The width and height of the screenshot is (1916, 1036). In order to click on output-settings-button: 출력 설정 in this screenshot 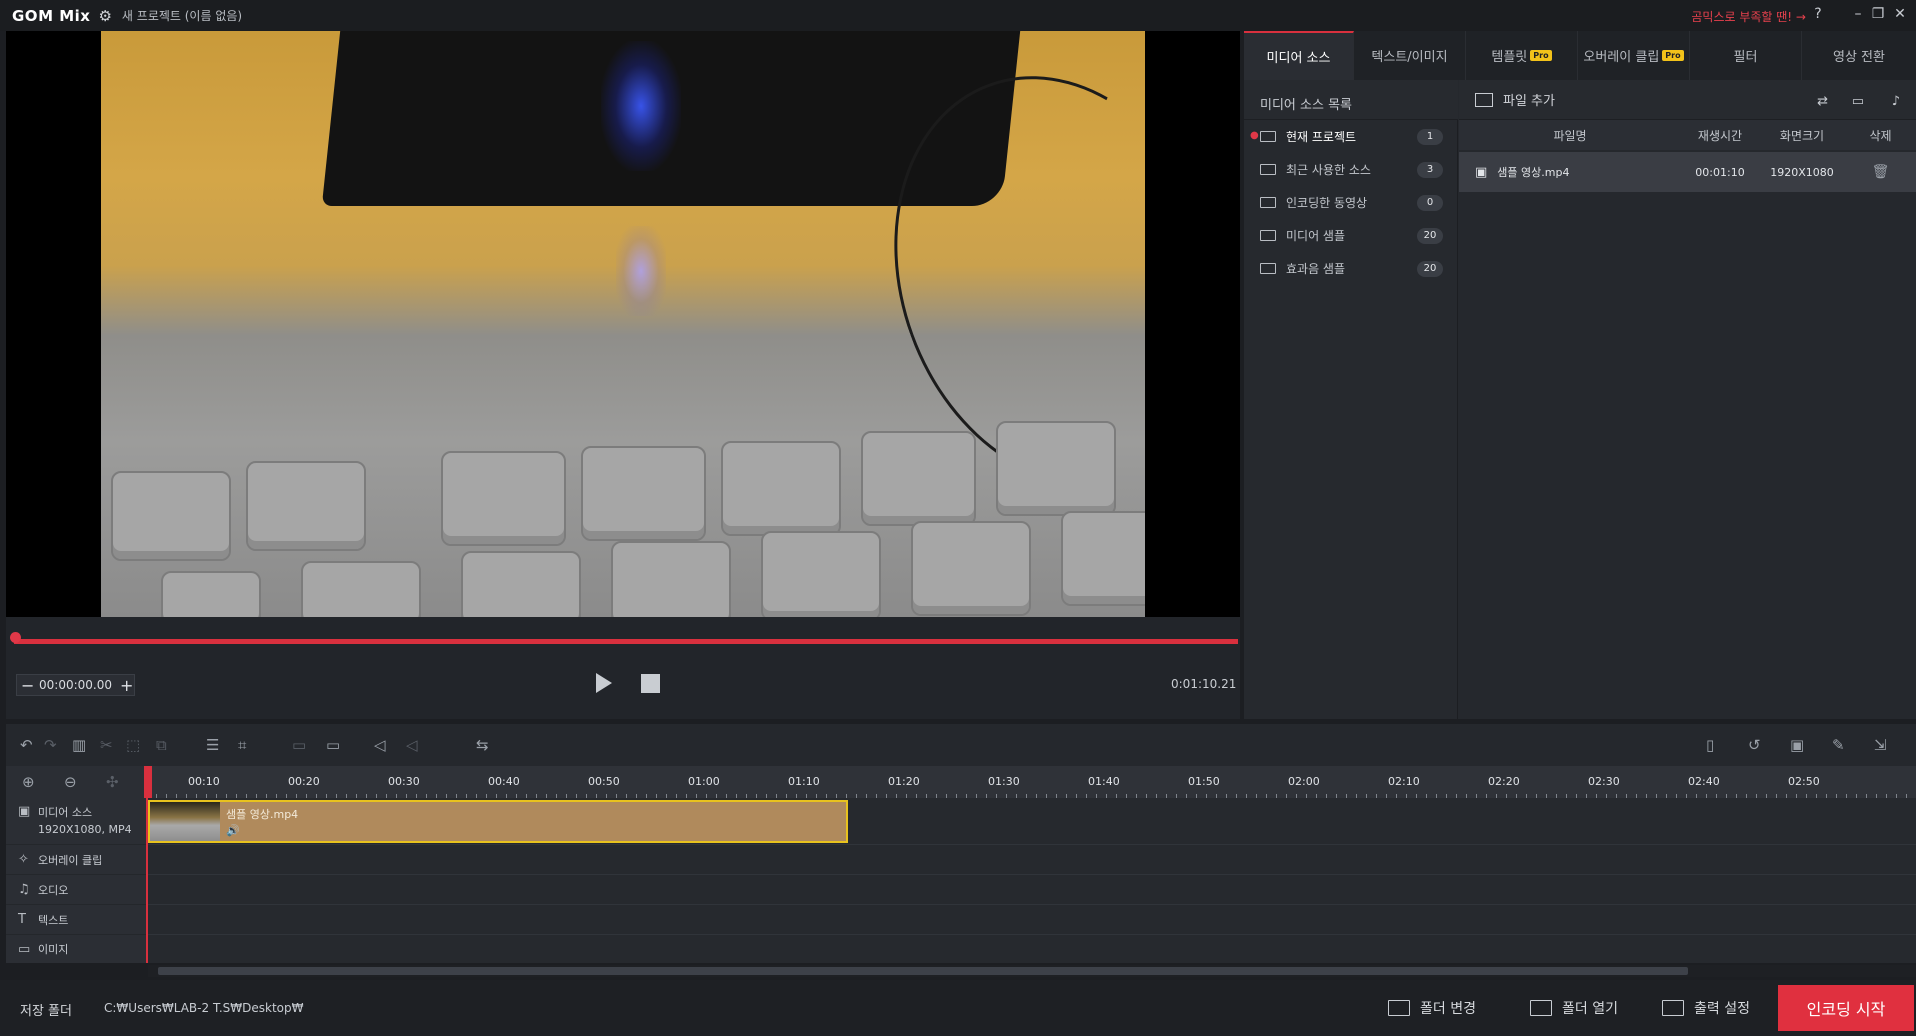, I will do `click(1706, 1008)`.